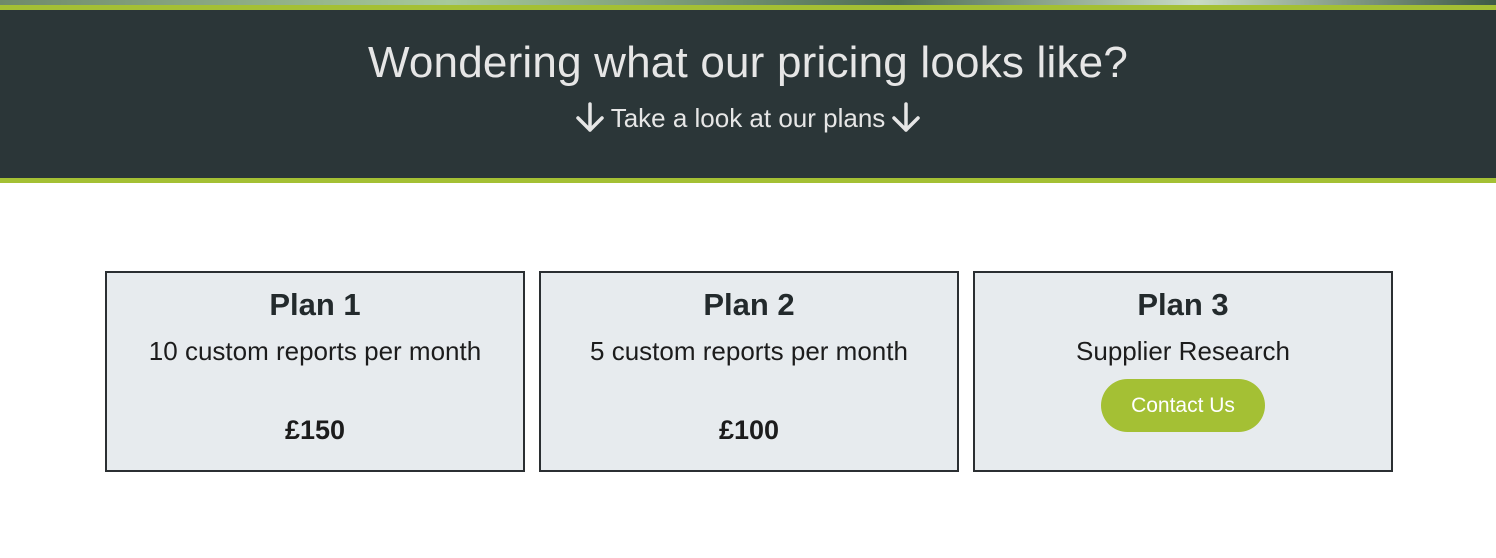 Image resolution: width=1496 pixels, height=558 pixels. I want to click on contact-us-button: Contact Us, so click(1183, 405).